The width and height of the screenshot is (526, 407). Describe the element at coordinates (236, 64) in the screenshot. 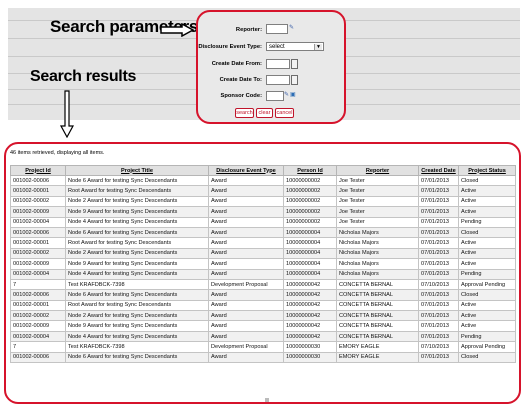

I see `create-date-from-label: Create Date From:` at that location.